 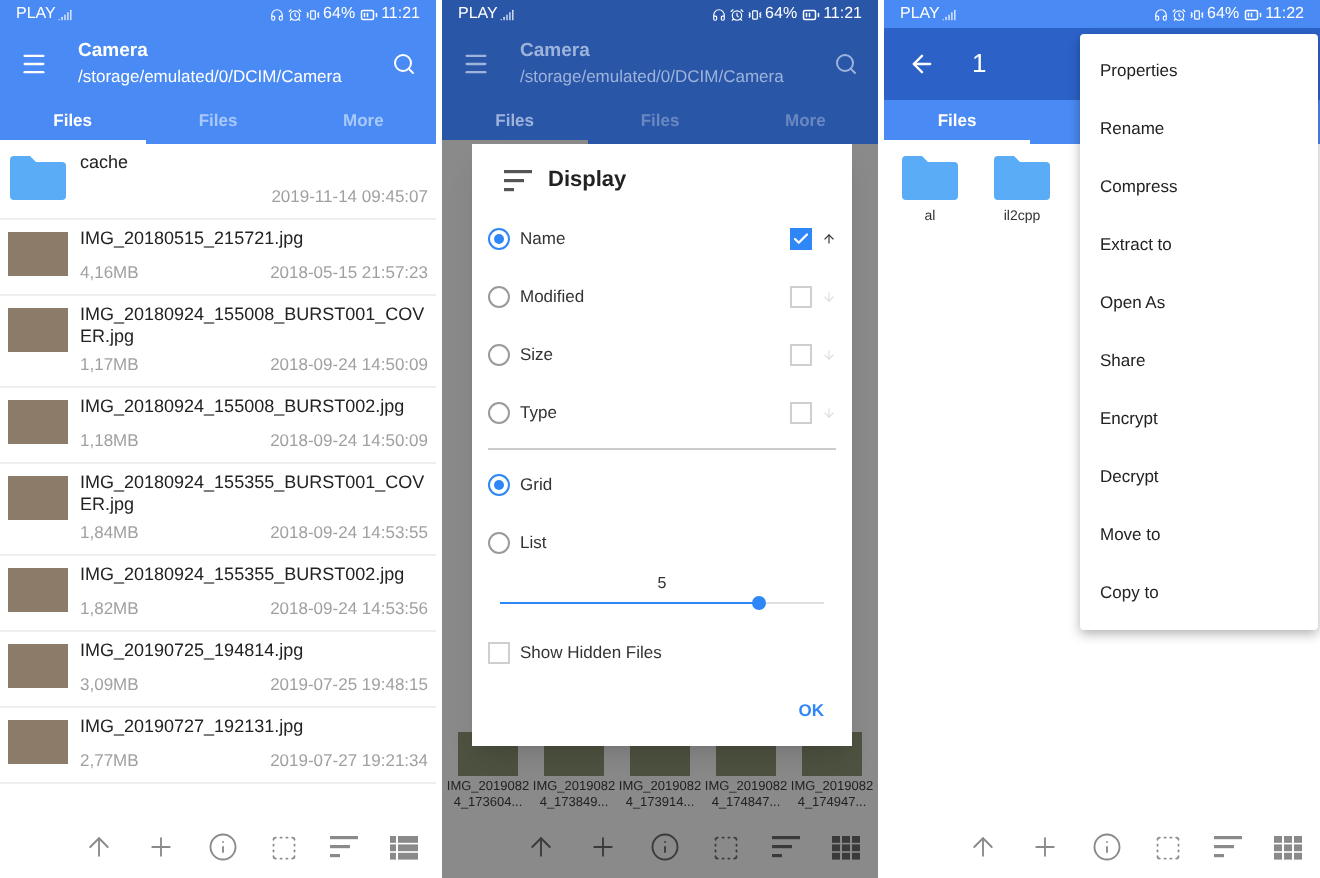 I want to click on alarm-icon, so click(x=736, y=14).